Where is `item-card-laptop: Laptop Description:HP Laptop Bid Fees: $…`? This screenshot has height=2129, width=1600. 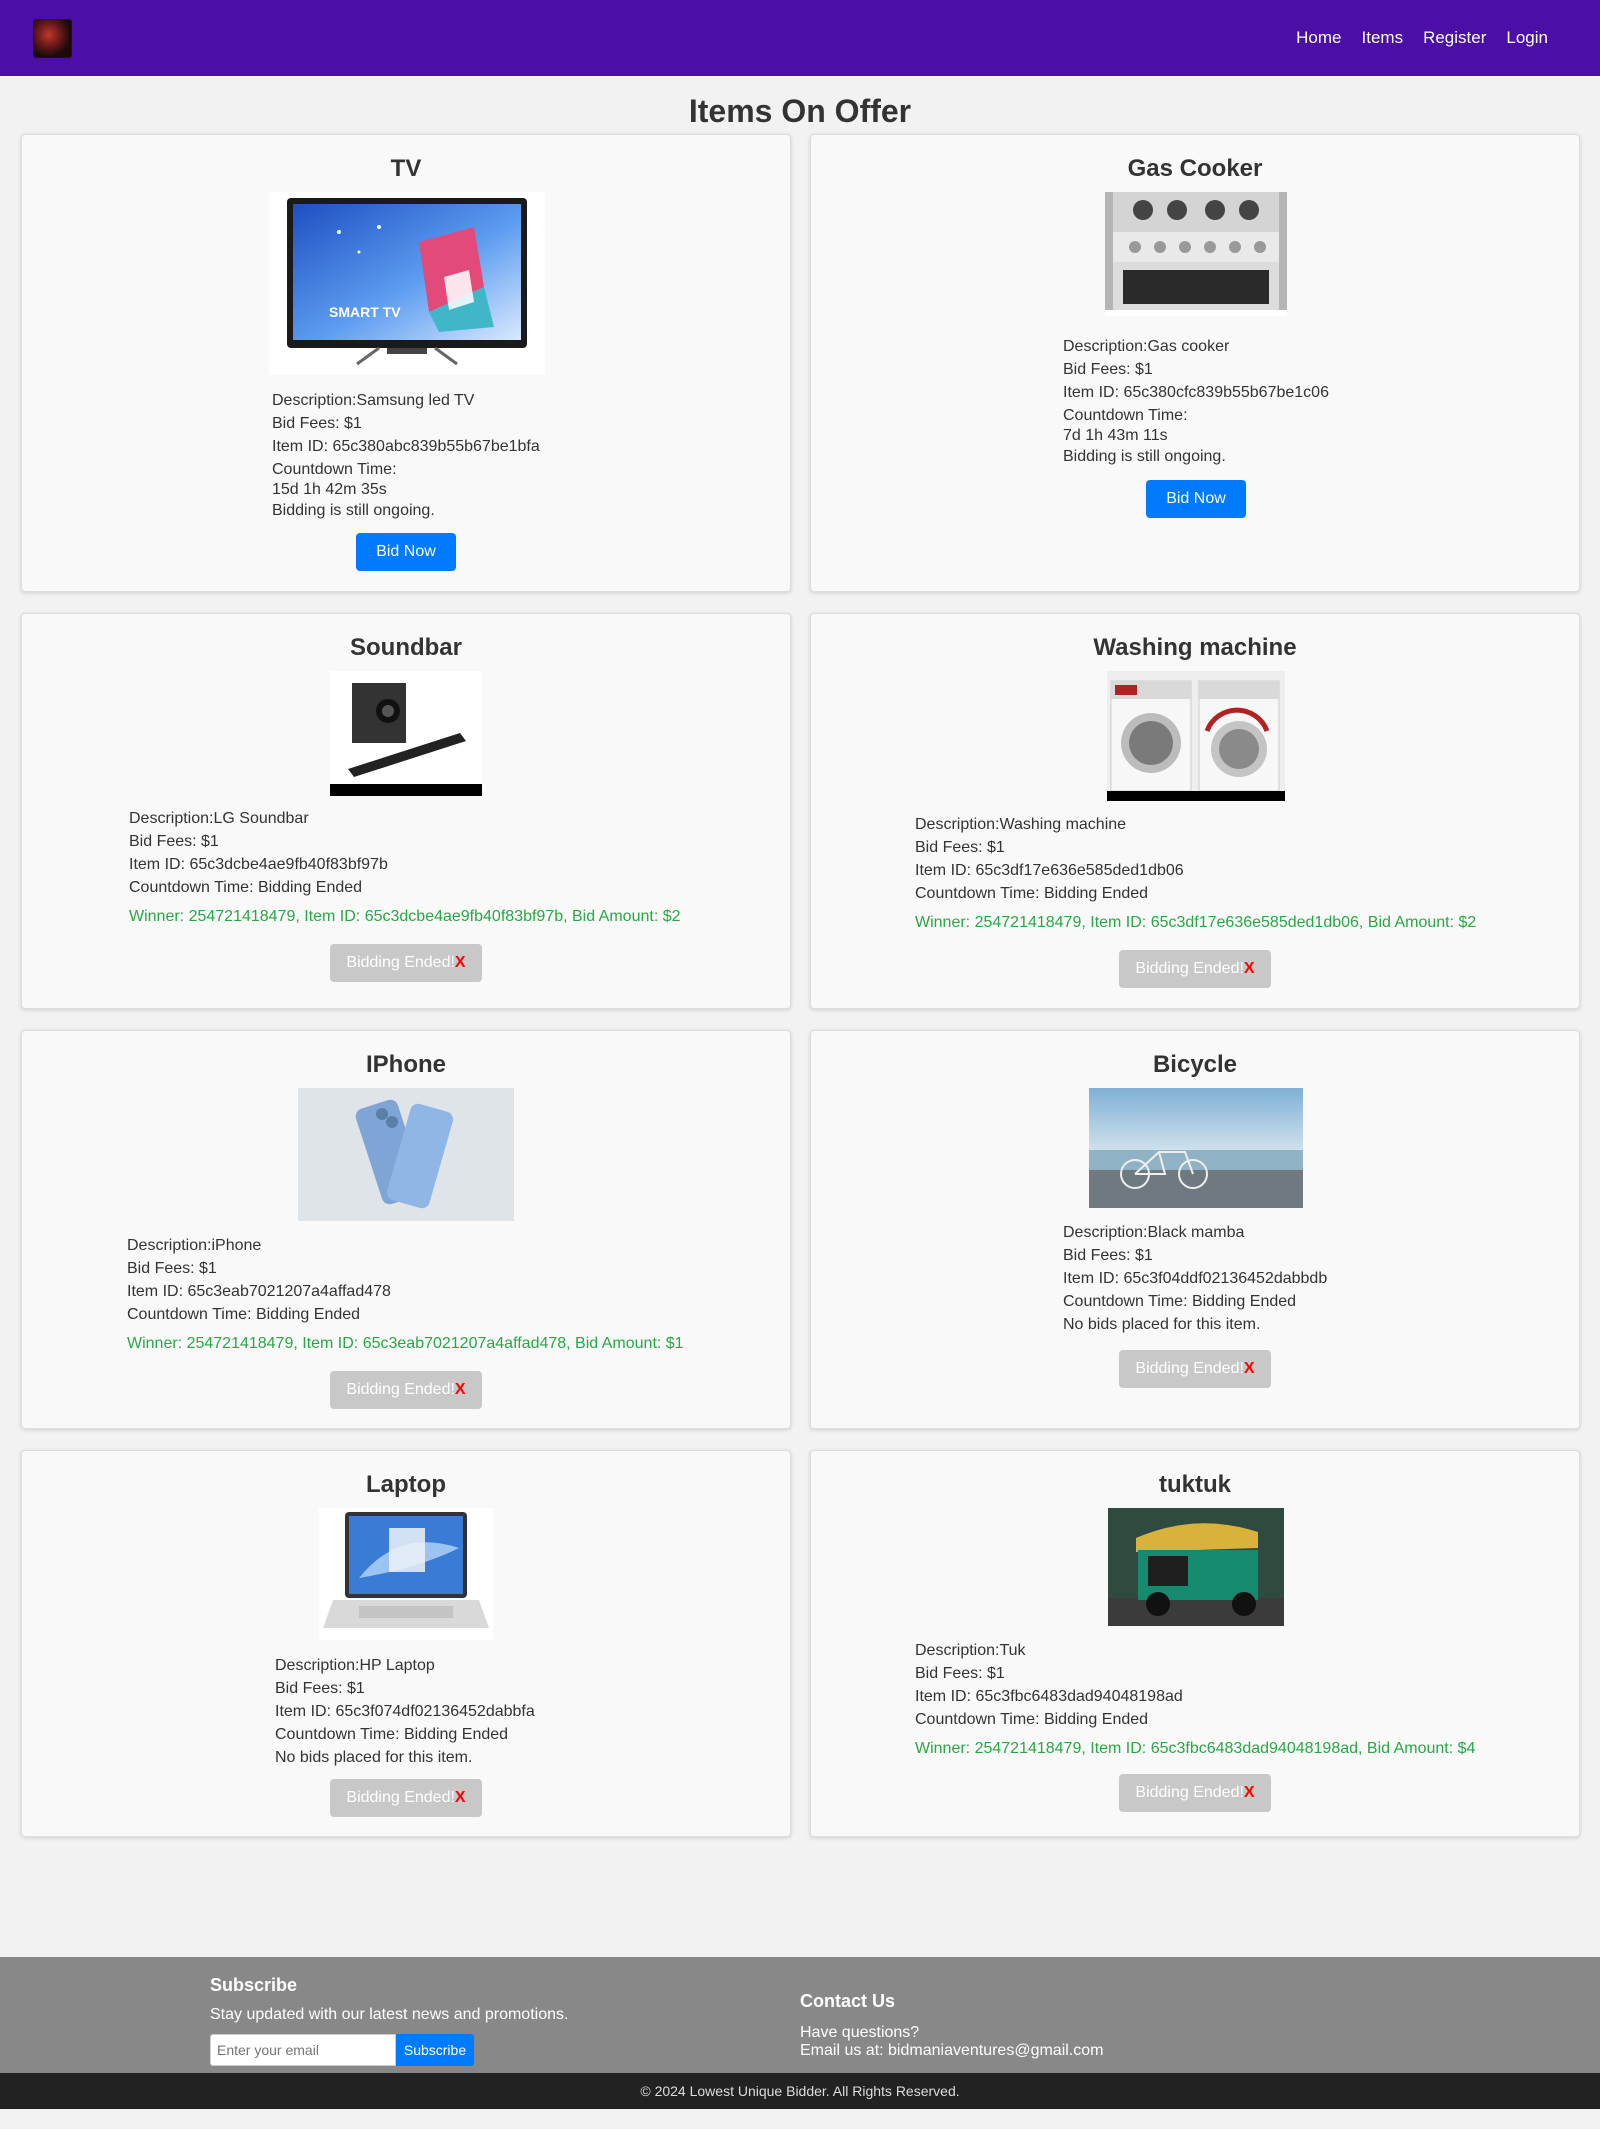 item-card-laptop: Laptop Description:HP Laptop Bid Fees: $… is located at coordinates (406, 1643).